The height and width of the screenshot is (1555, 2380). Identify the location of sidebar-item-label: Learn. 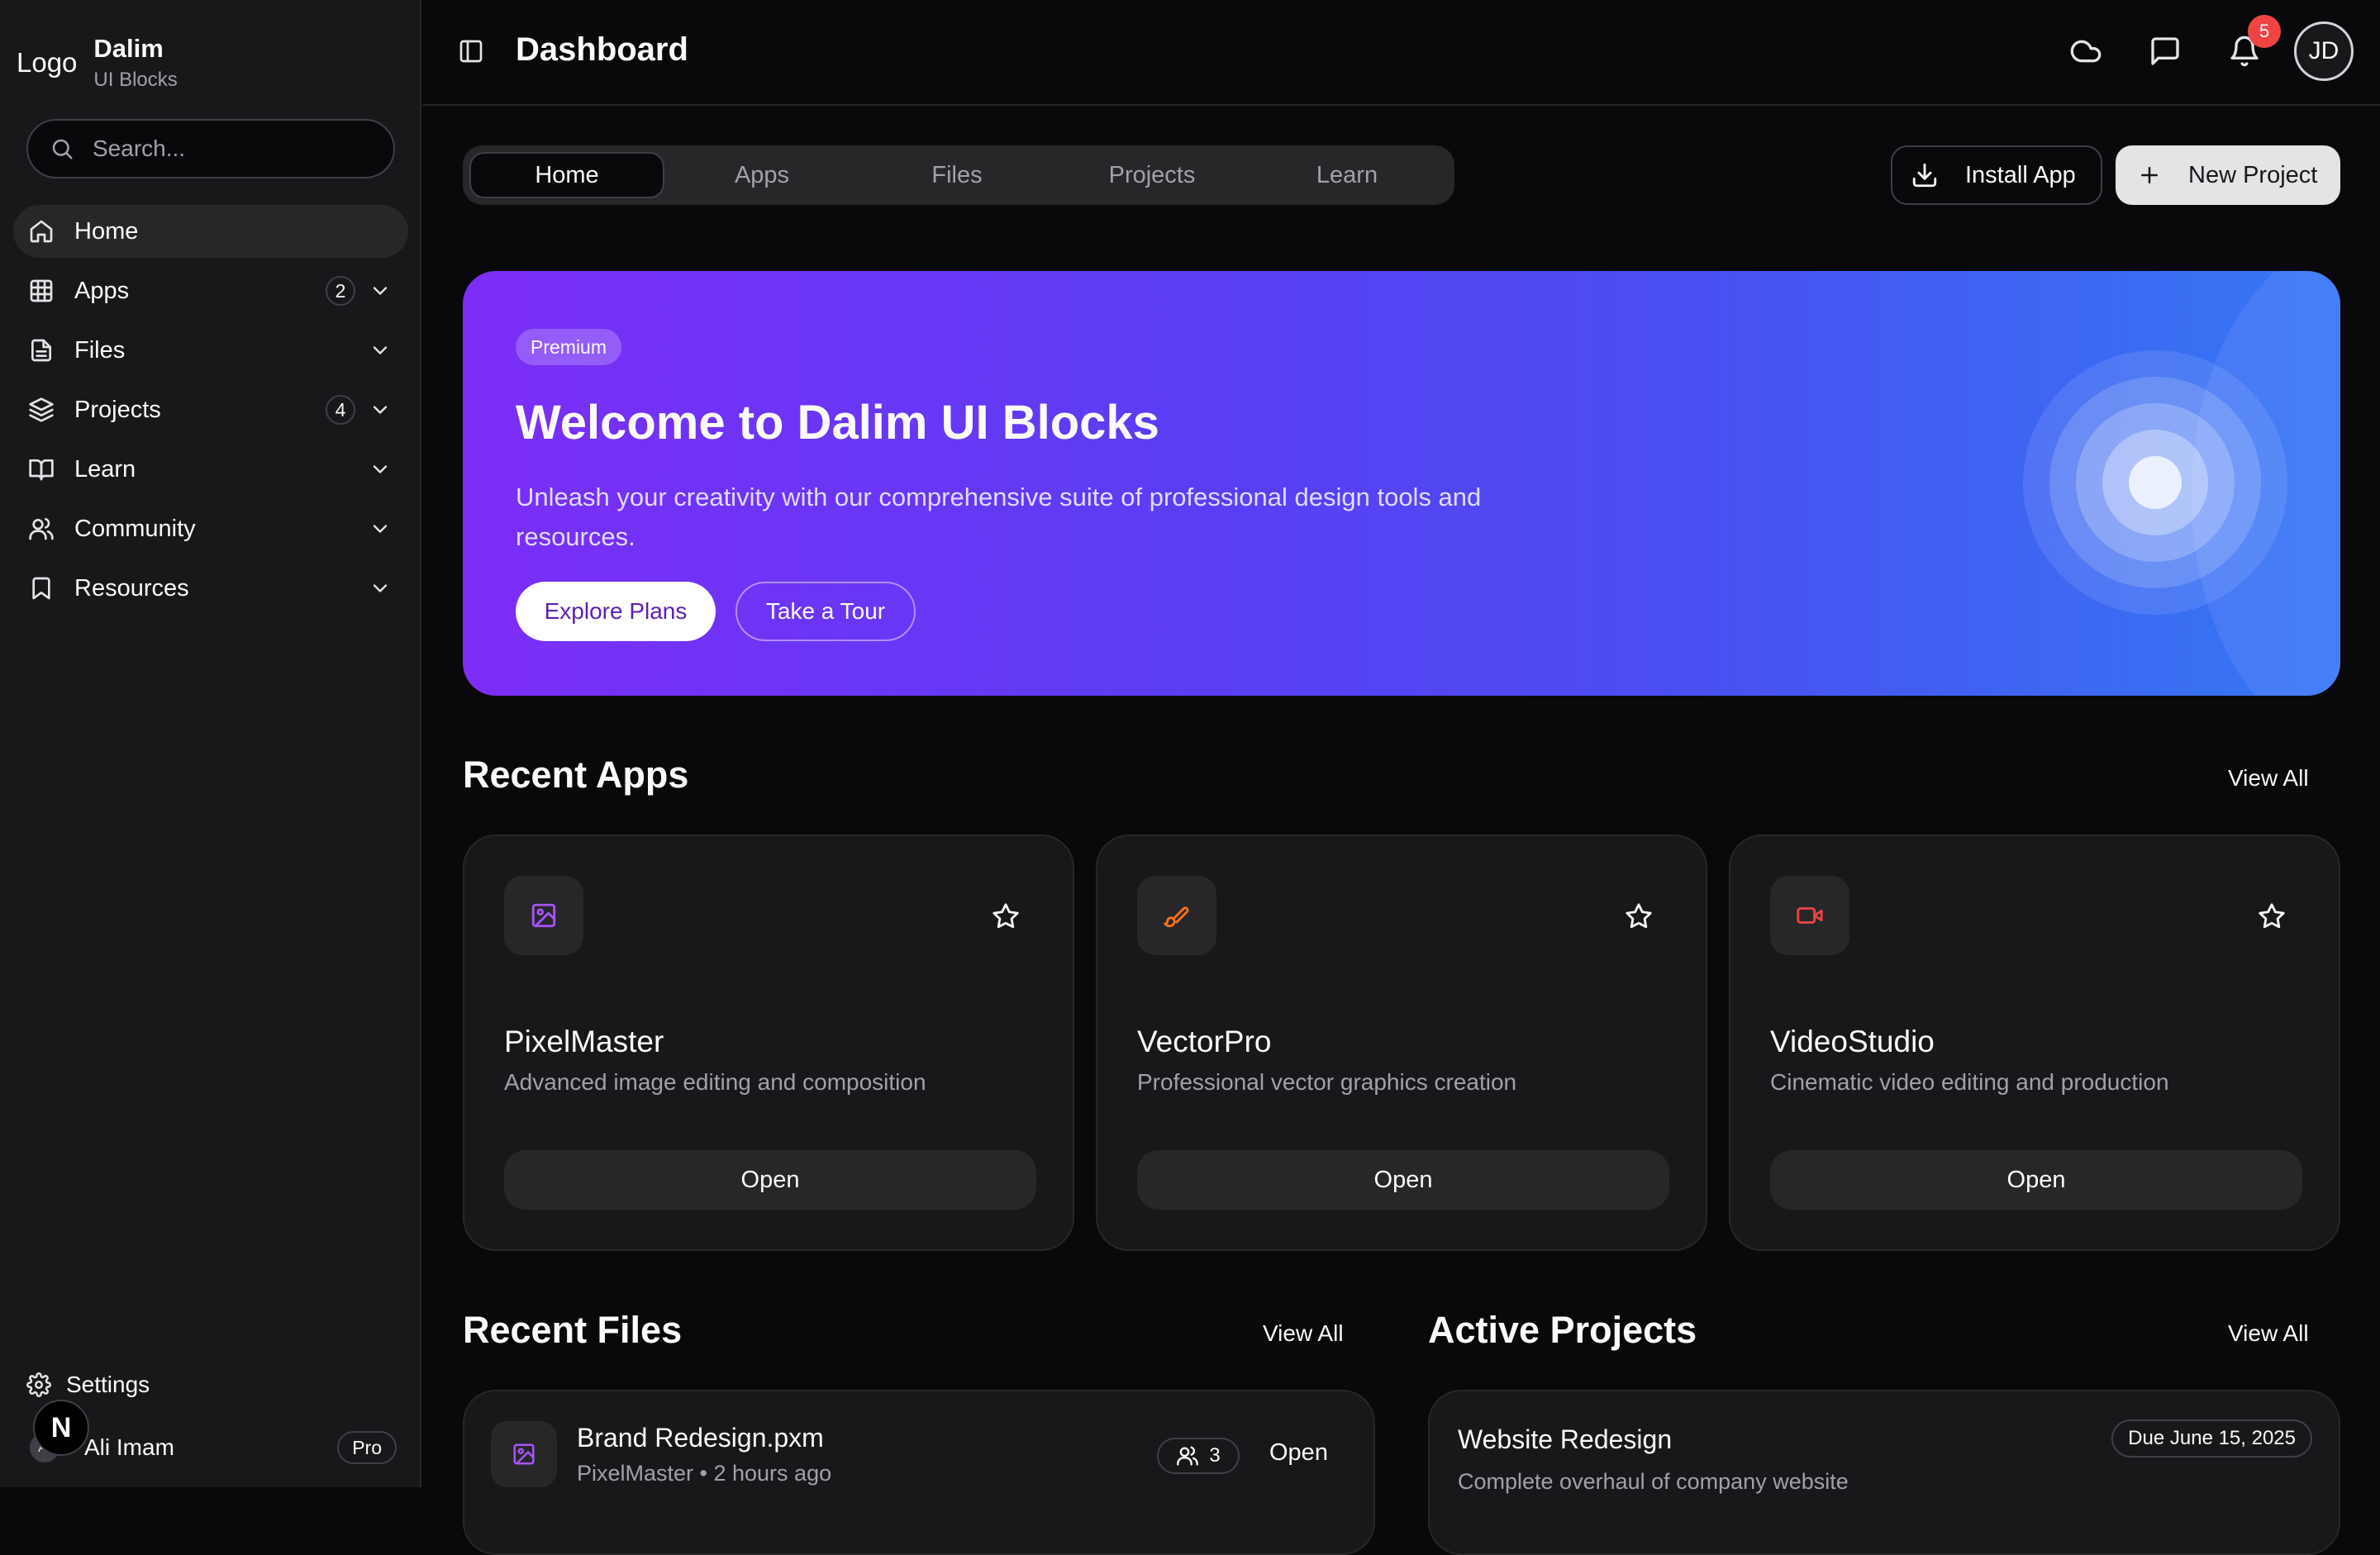
(105, 469).